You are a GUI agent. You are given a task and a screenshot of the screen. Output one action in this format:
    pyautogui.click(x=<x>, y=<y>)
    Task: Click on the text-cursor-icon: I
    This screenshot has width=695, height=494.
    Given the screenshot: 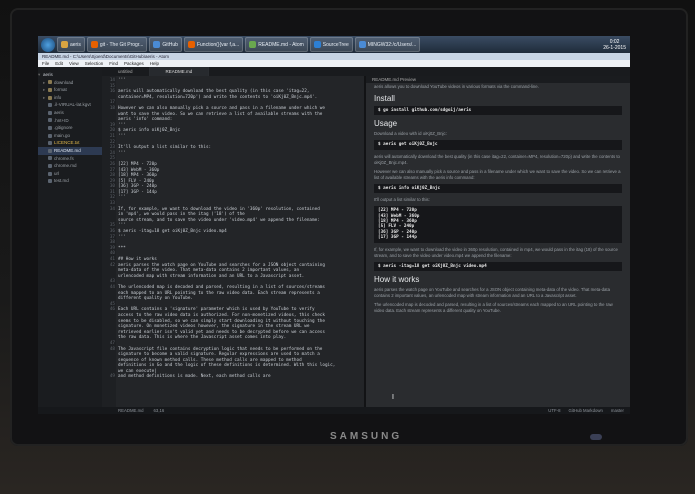 What is the action you would take?
    pyautogui.click(x=393, y=397)
    